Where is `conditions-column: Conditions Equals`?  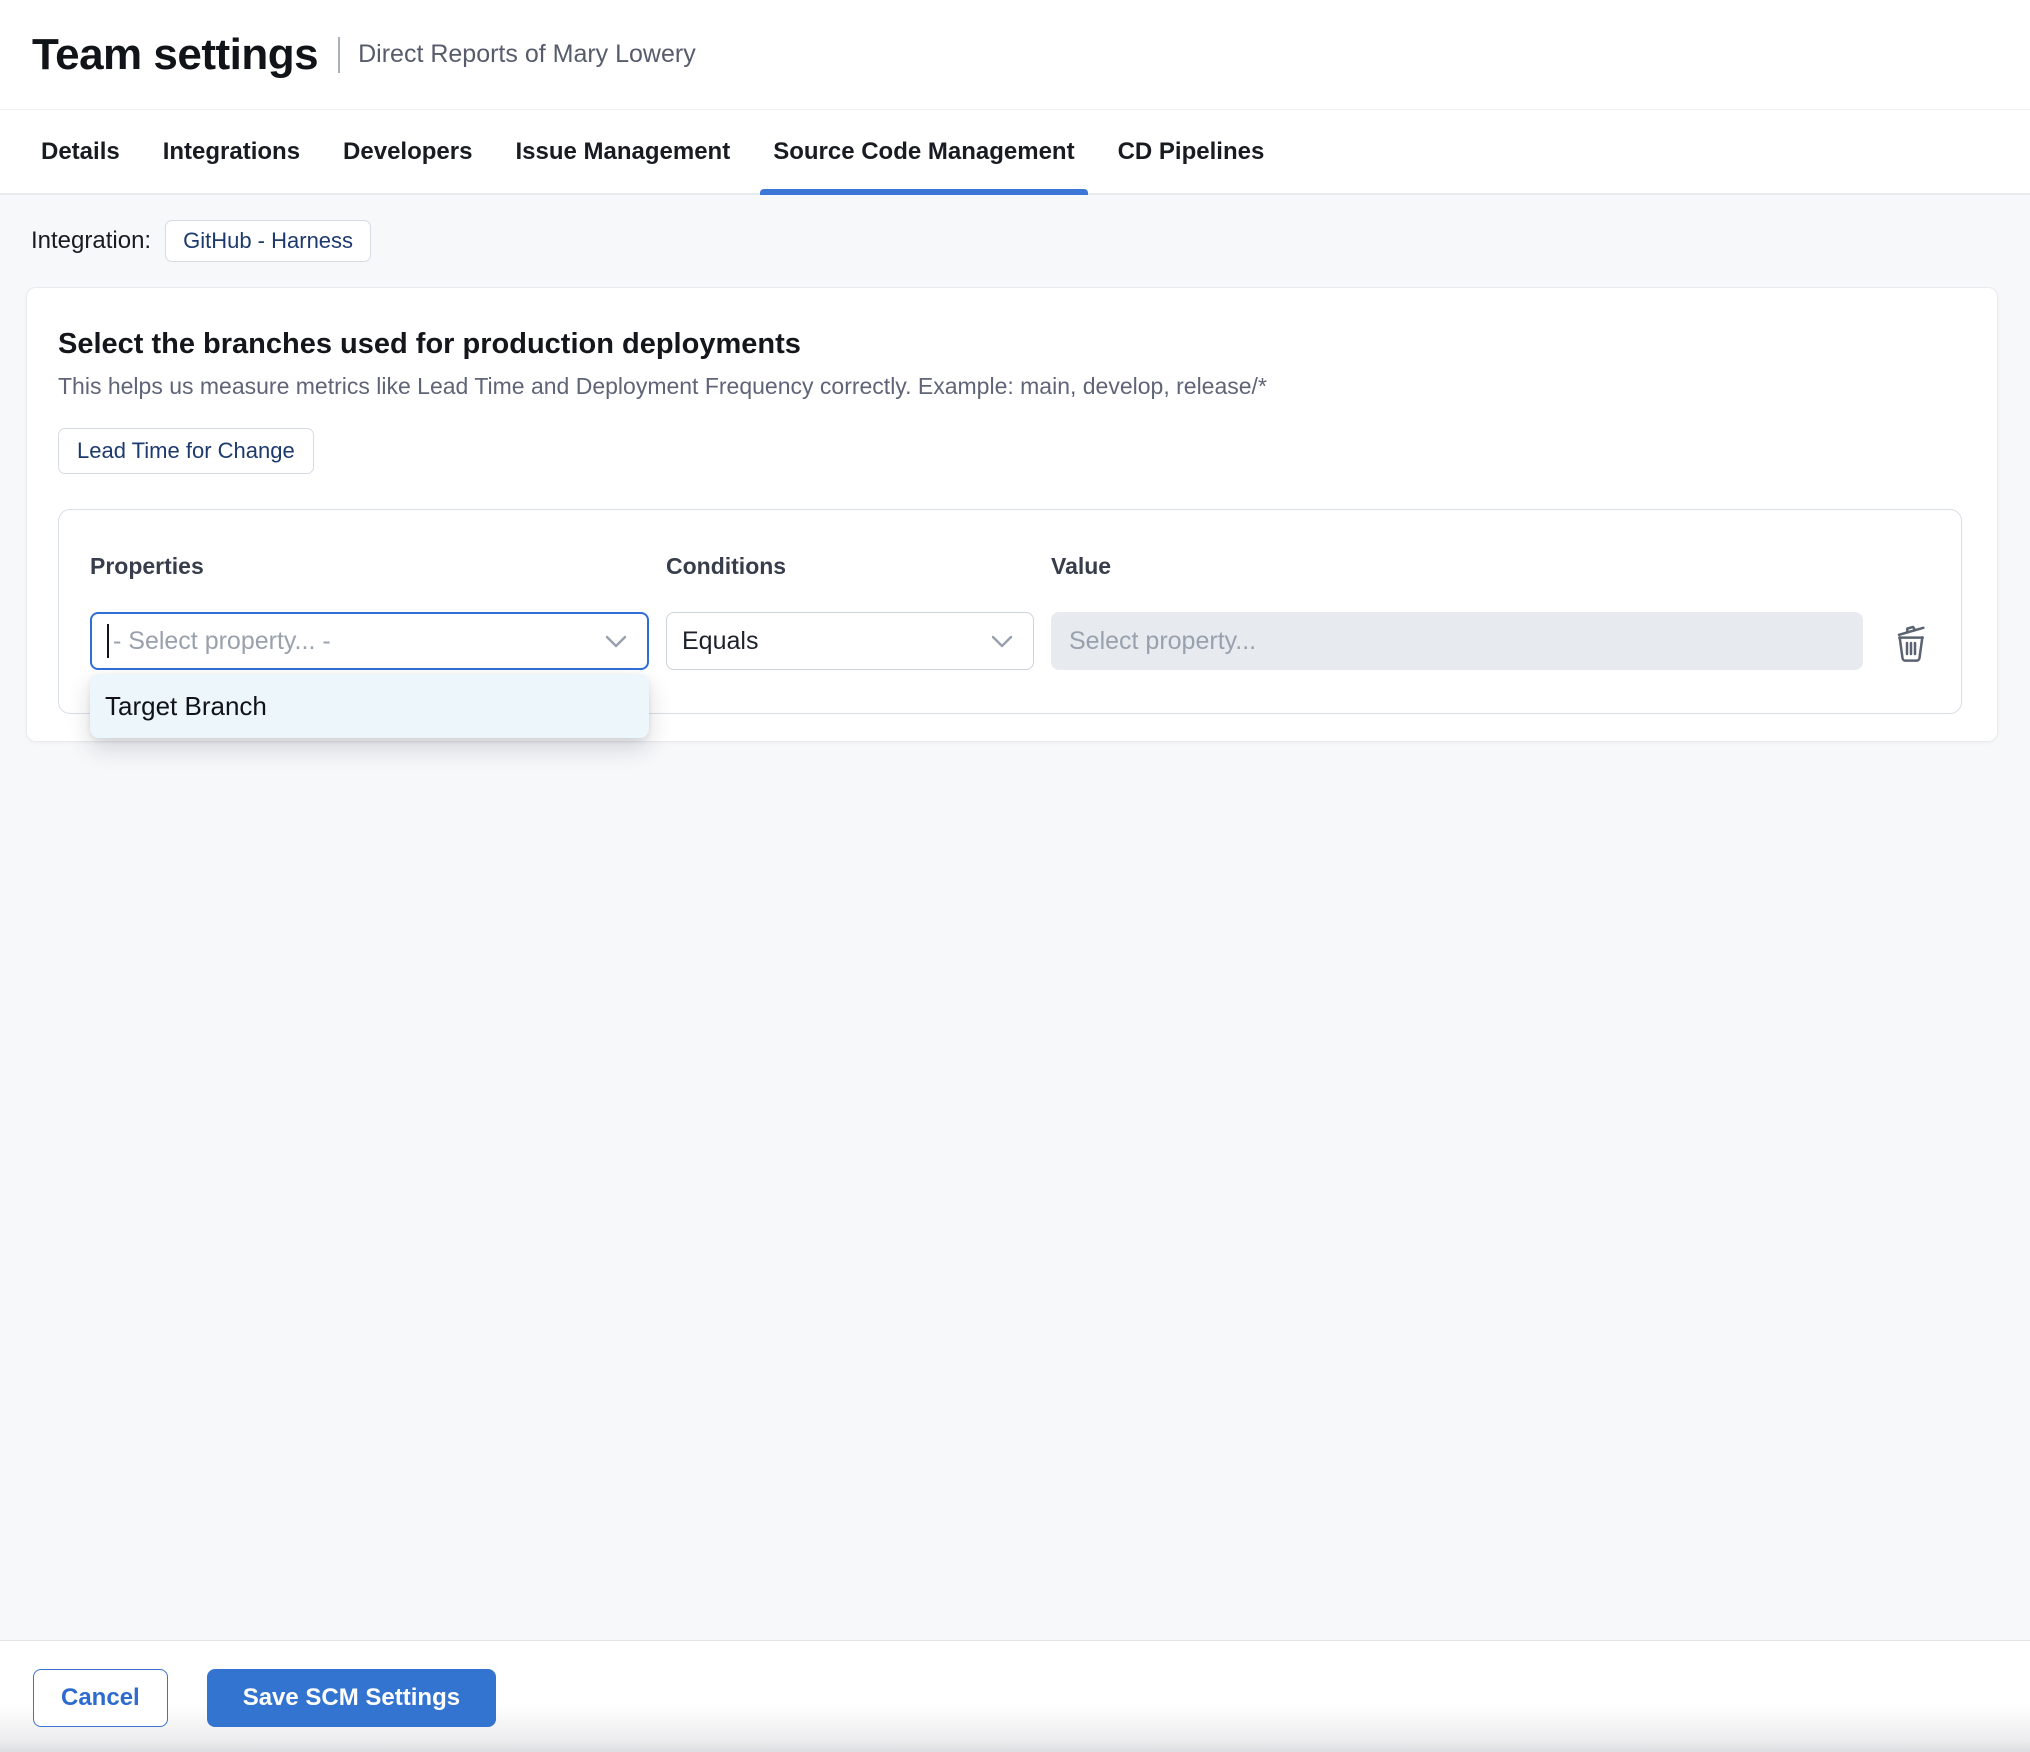 conditions-column: Conditions Equals is located at coordinates (850, 611).